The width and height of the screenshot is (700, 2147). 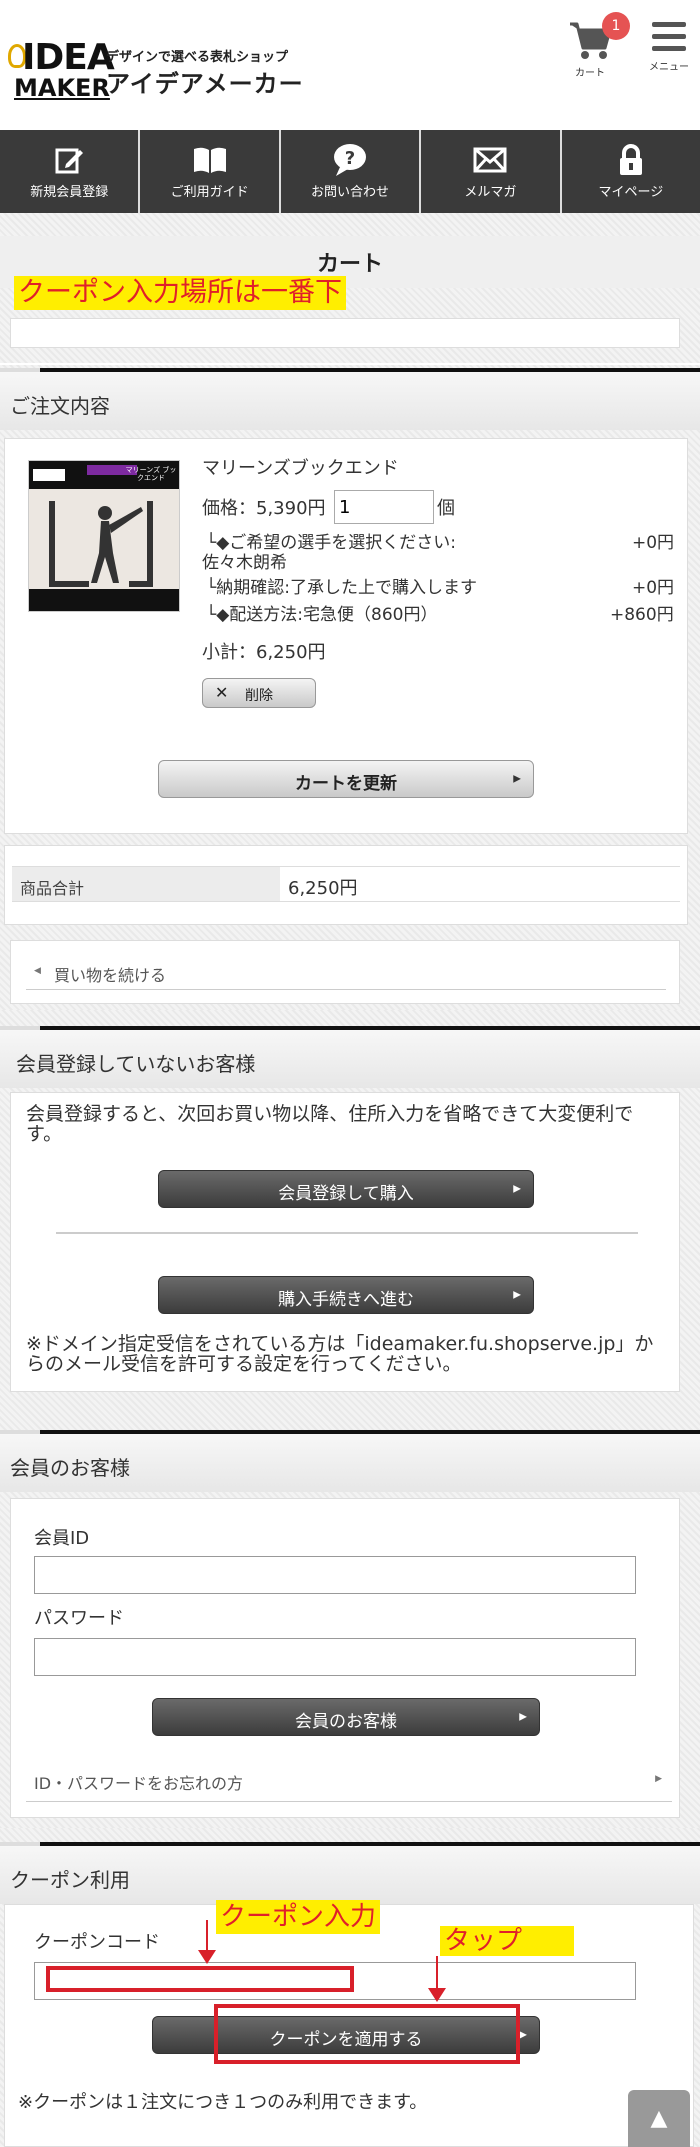 I want to click on password-label: パスワード, so click(x=79, y=1618).